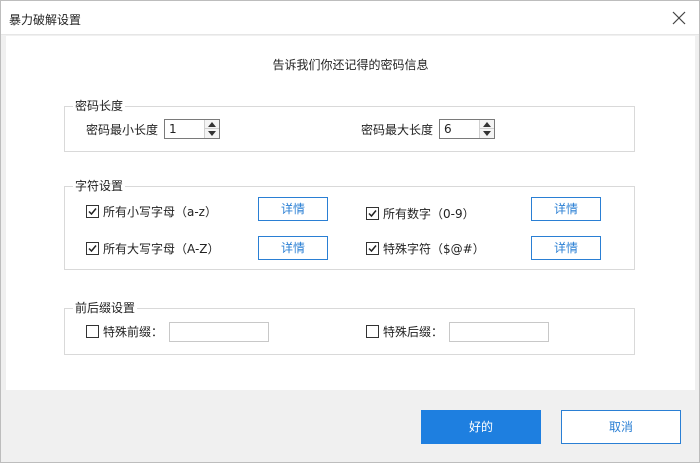 This screenshot has width=700, height=463. I want to click on option-uppercase: 所有大写字母（A-Z）, so click(166, 249).